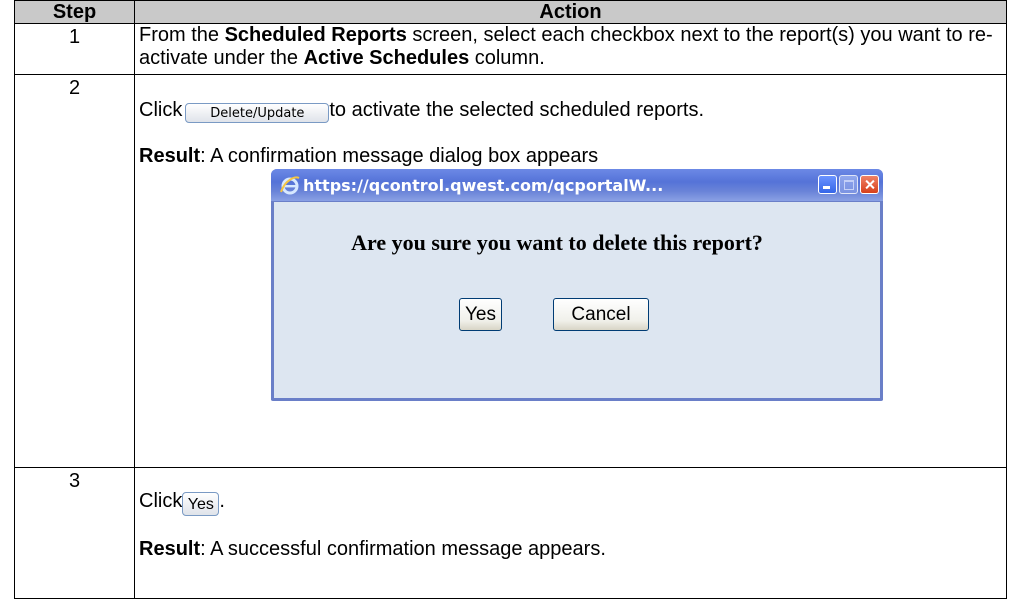 The width and height of the screenshot is (1016, 615). I want to click on click-suffix: ., so click(222, 501).